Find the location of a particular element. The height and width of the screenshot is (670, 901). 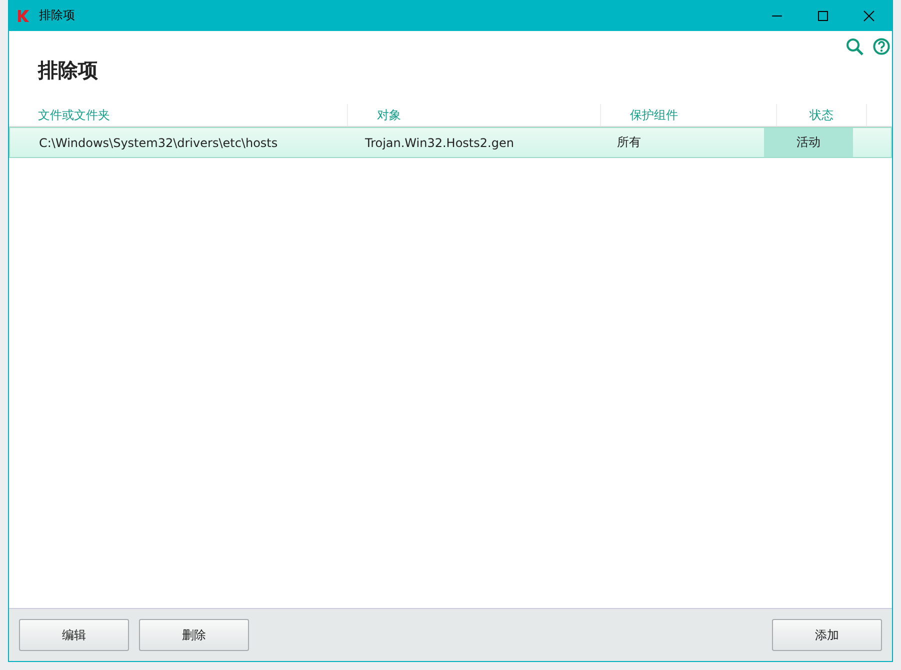

help-icon is located at coordinates (881, 46).